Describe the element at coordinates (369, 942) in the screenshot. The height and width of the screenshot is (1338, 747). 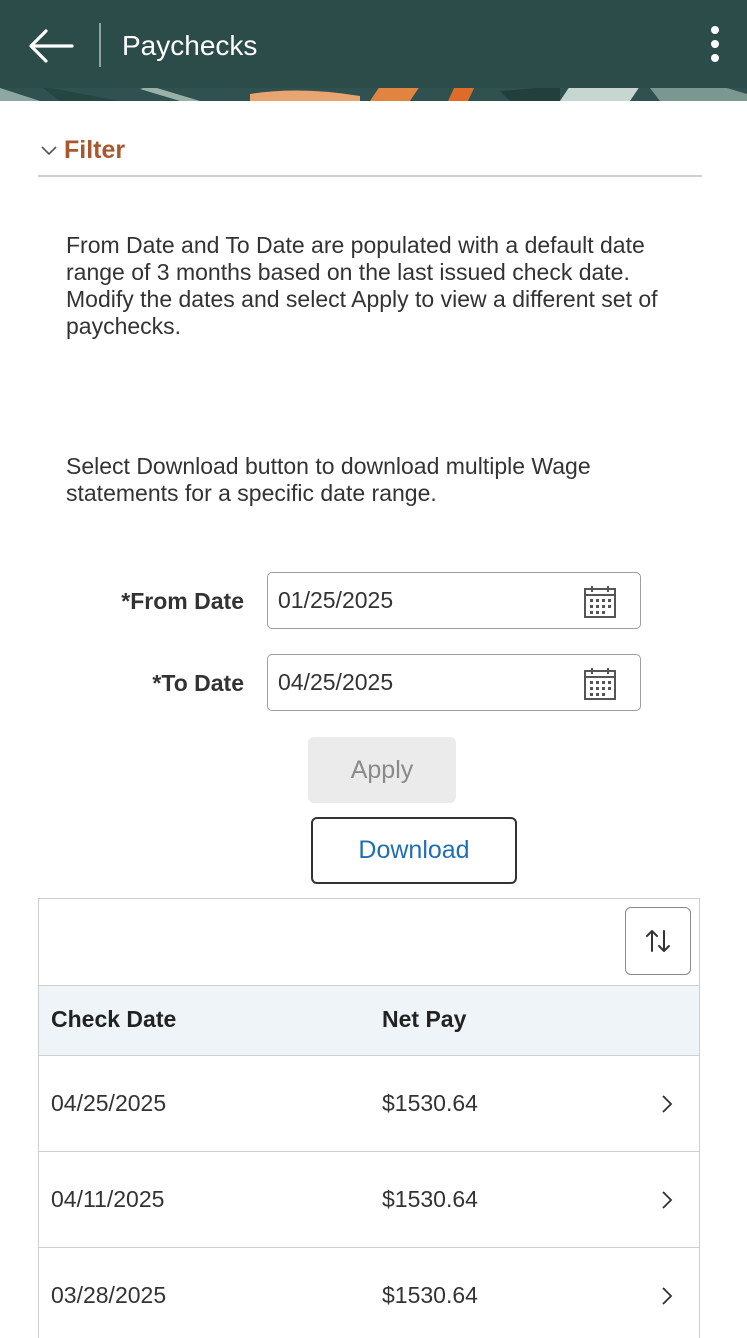
I see `grid-toolbar` at that location.